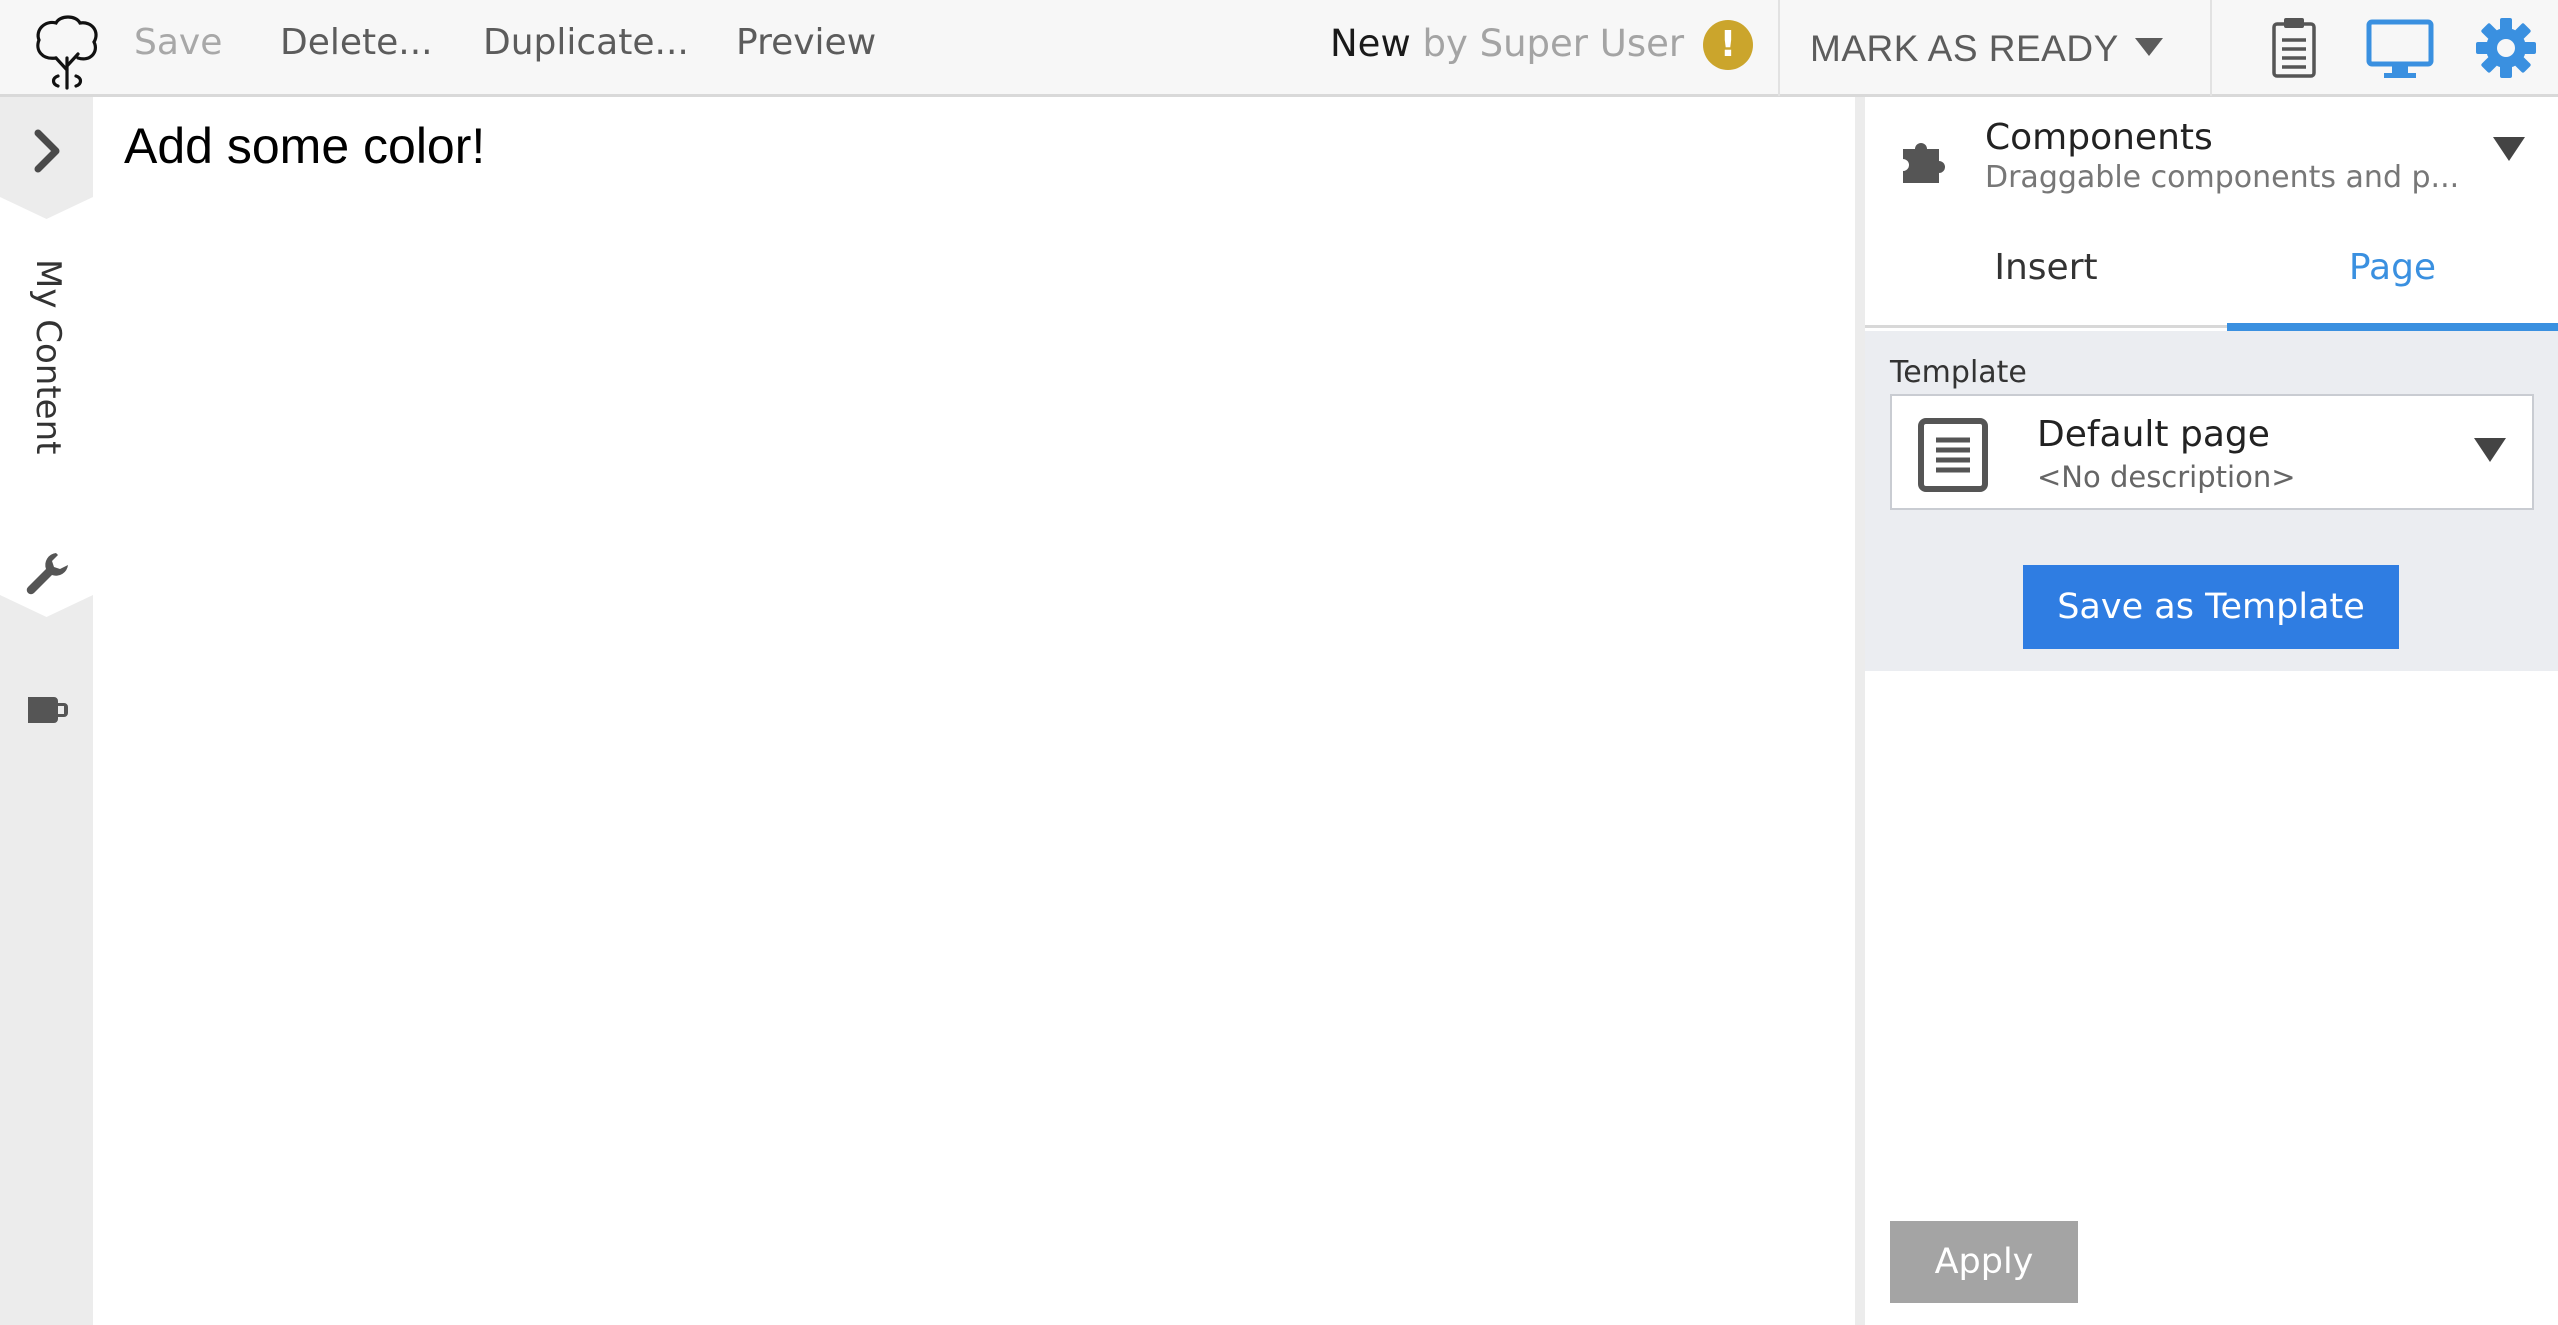 The image size is (2558, 1325). Describe the element at coordinates (1984, 1262) in the screenshot. I see `apply-button: Apply` at that location.